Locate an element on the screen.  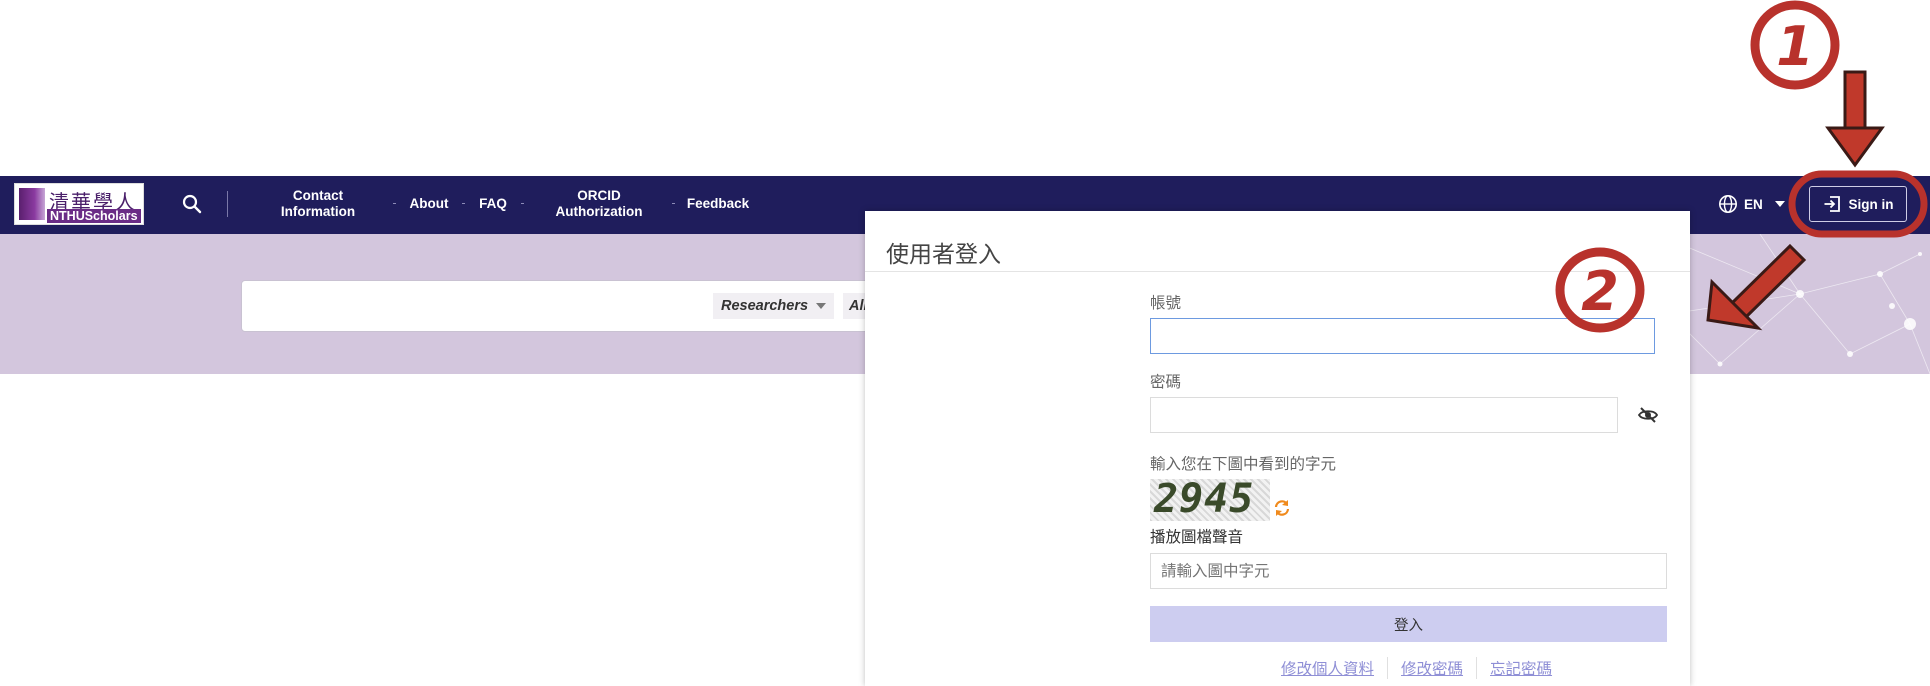
account-input is located at coordinates (1402, 336).